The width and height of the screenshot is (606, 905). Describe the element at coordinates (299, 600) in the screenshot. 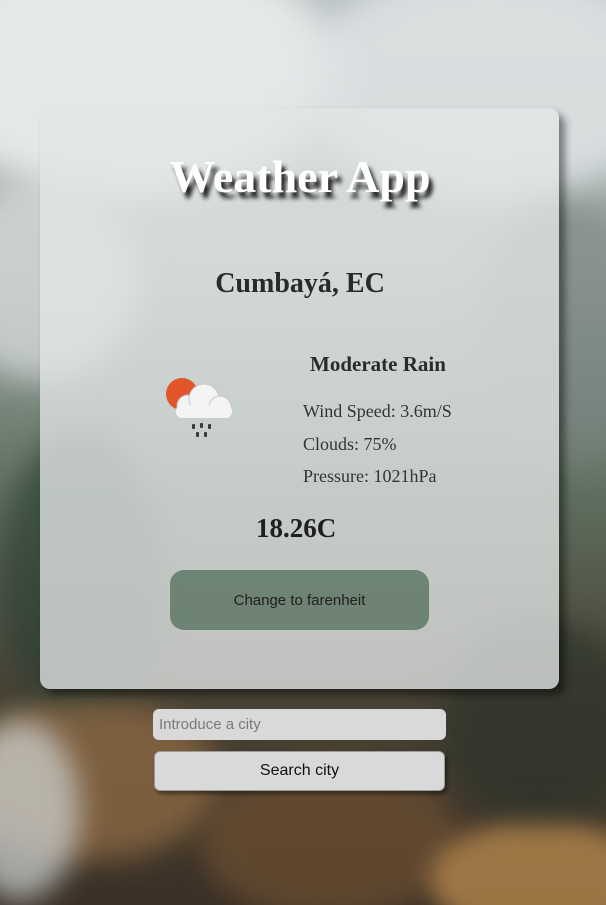

I see `change-unit-button: Change to farenheit` at that location.